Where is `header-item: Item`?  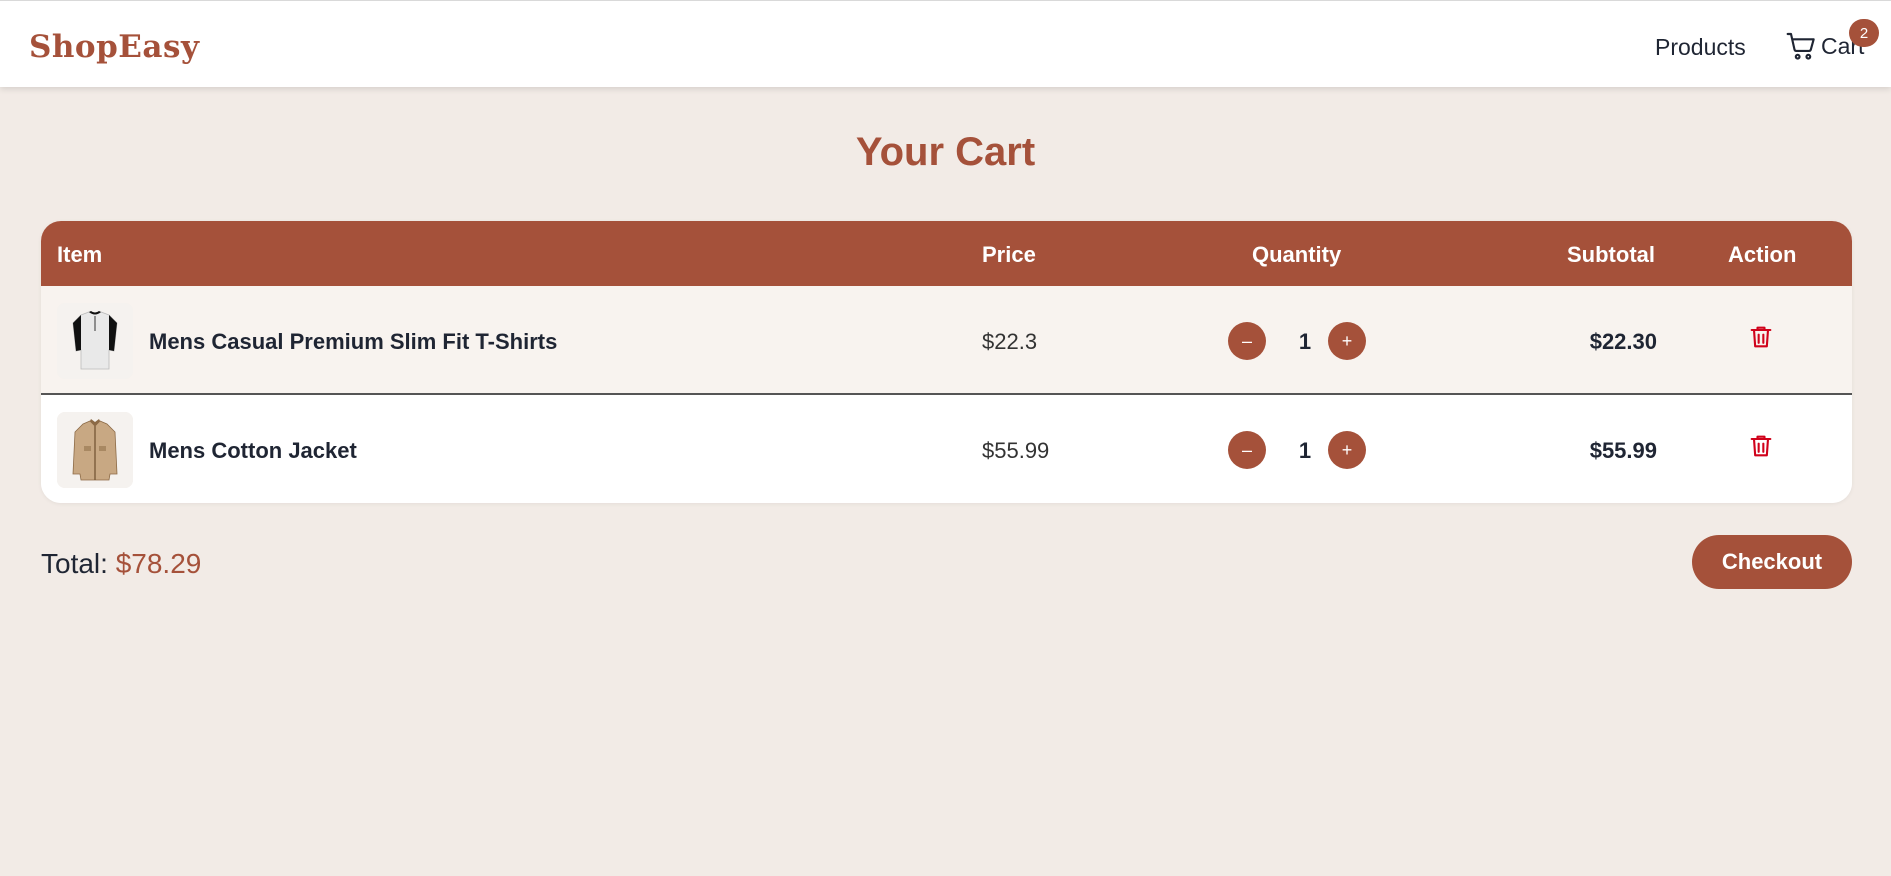 header-item: Item is located at coordinates (80, 254).